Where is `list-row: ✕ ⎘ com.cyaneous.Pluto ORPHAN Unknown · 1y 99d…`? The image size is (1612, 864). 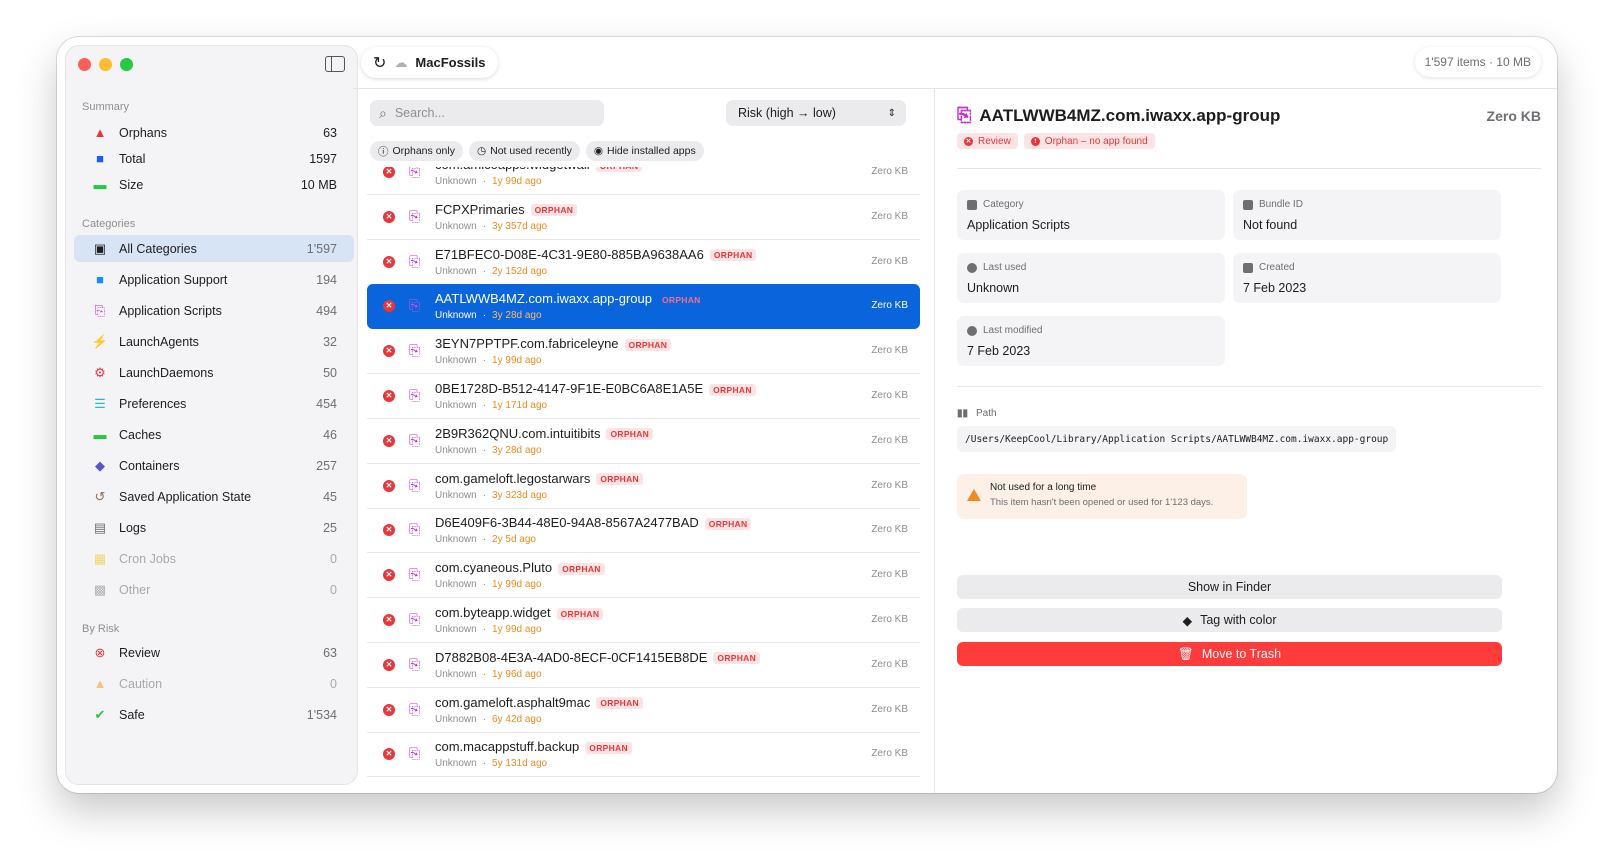
list-row: ✕ ⎘ com.cyaneous.Pluto ORPHAN Unknown · 1y 99d… is located at coordinates (643, 576).